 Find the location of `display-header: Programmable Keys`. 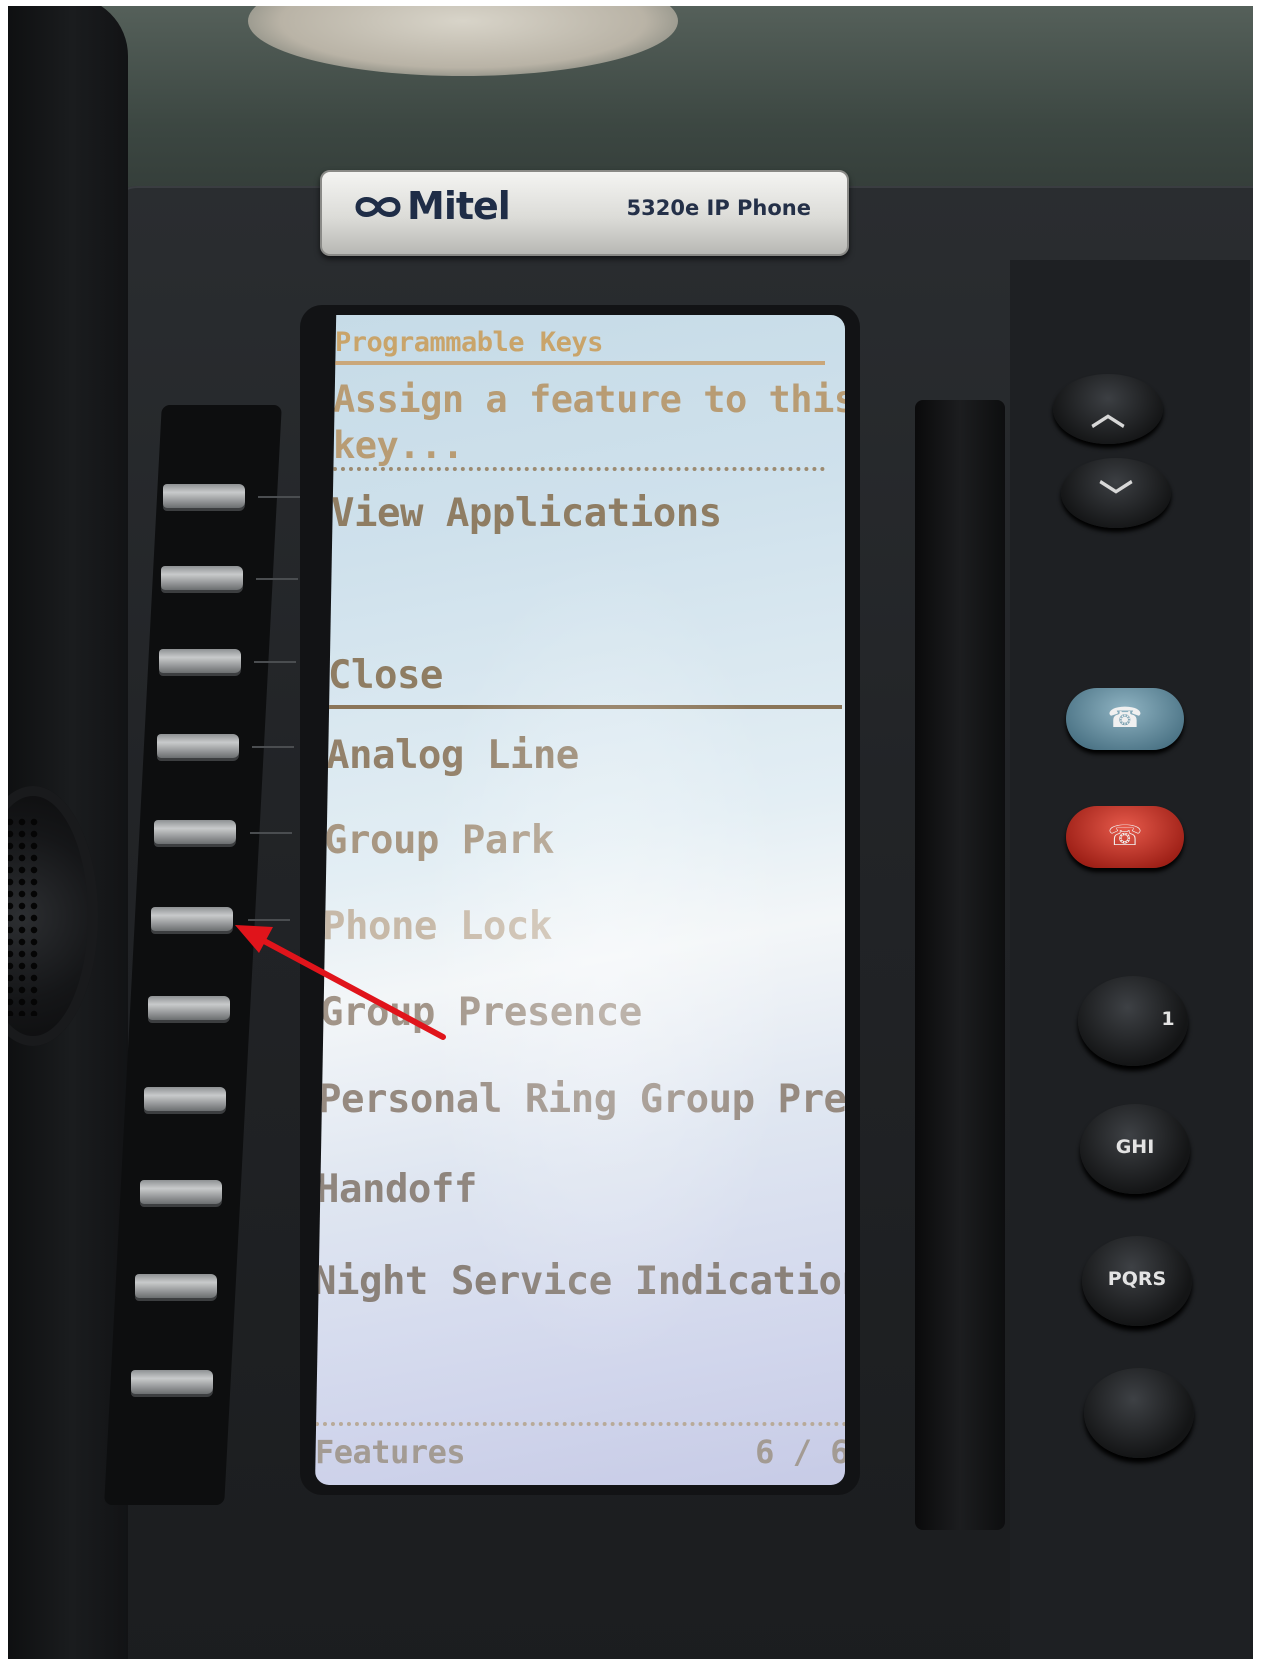

display-header: Programmable Keys is located at coordinates (469, 342).